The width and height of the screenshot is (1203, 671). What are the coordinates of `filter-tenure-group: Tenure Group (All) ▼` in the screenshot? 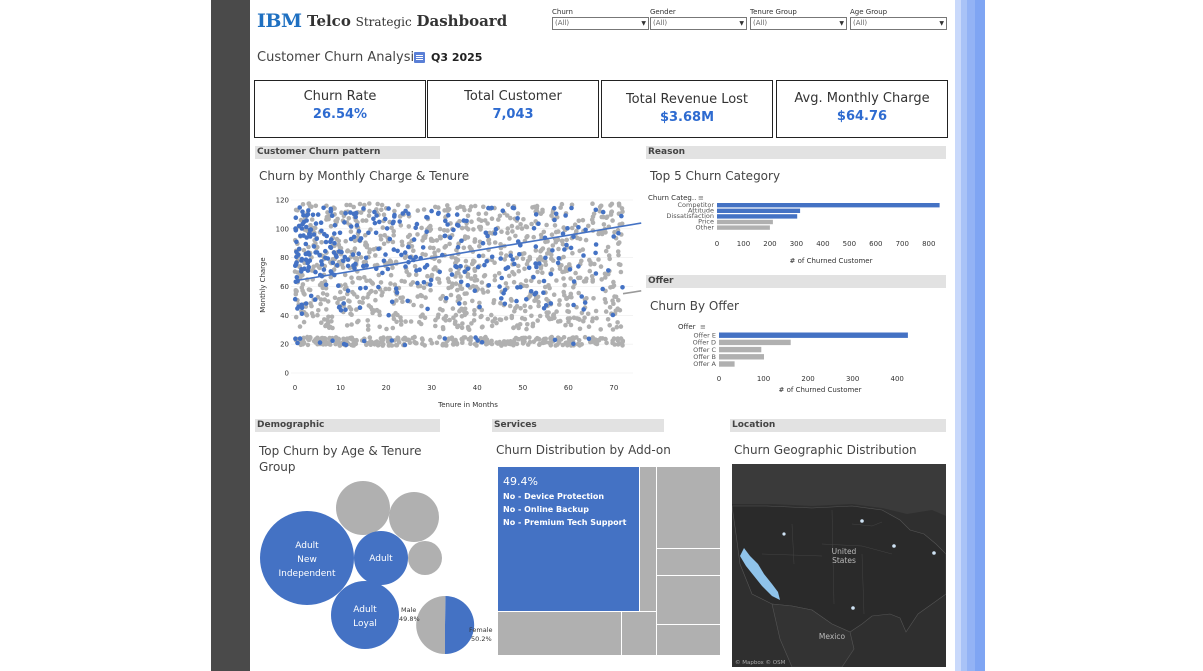 It's located at (798, 19).